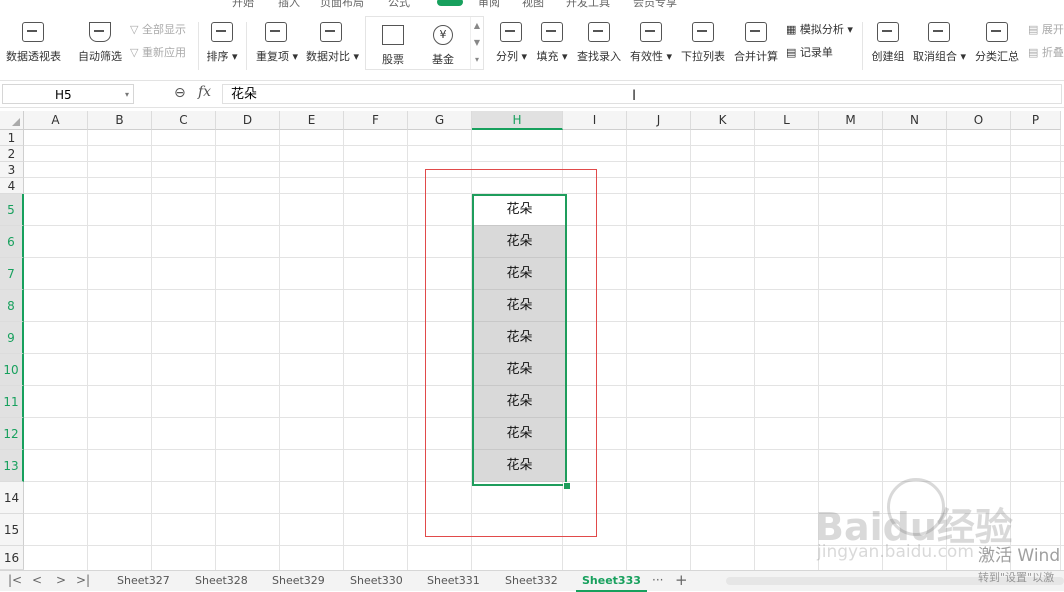 The width and height of the screenshot is (1064, 592). What do you see at coordinates (552, 43) in the screenshot?
I see `fill-button: 填充 ▾` at bounding box center [552, 43].